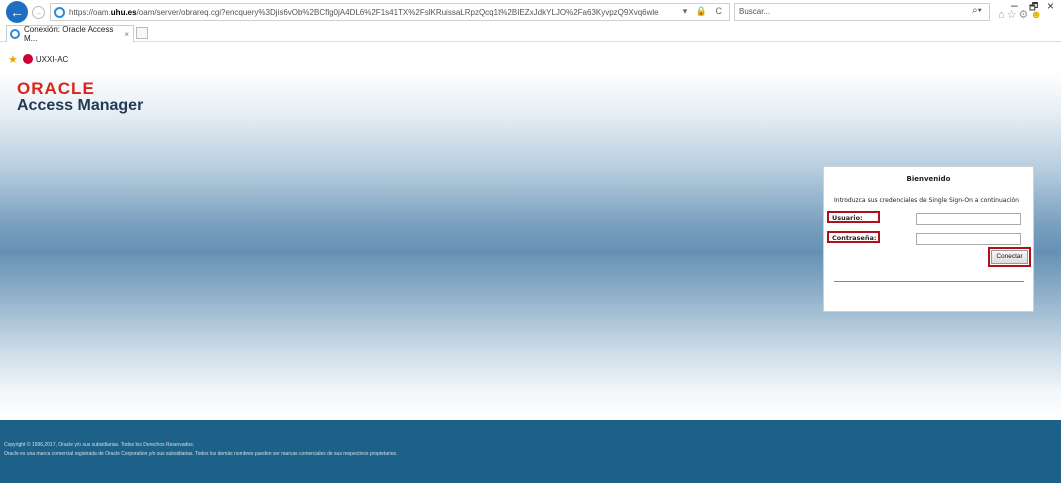 The height and width of the screenshot is (483, 1061). I want to click on oracle-logo: ORACLE, so click(56, 88).